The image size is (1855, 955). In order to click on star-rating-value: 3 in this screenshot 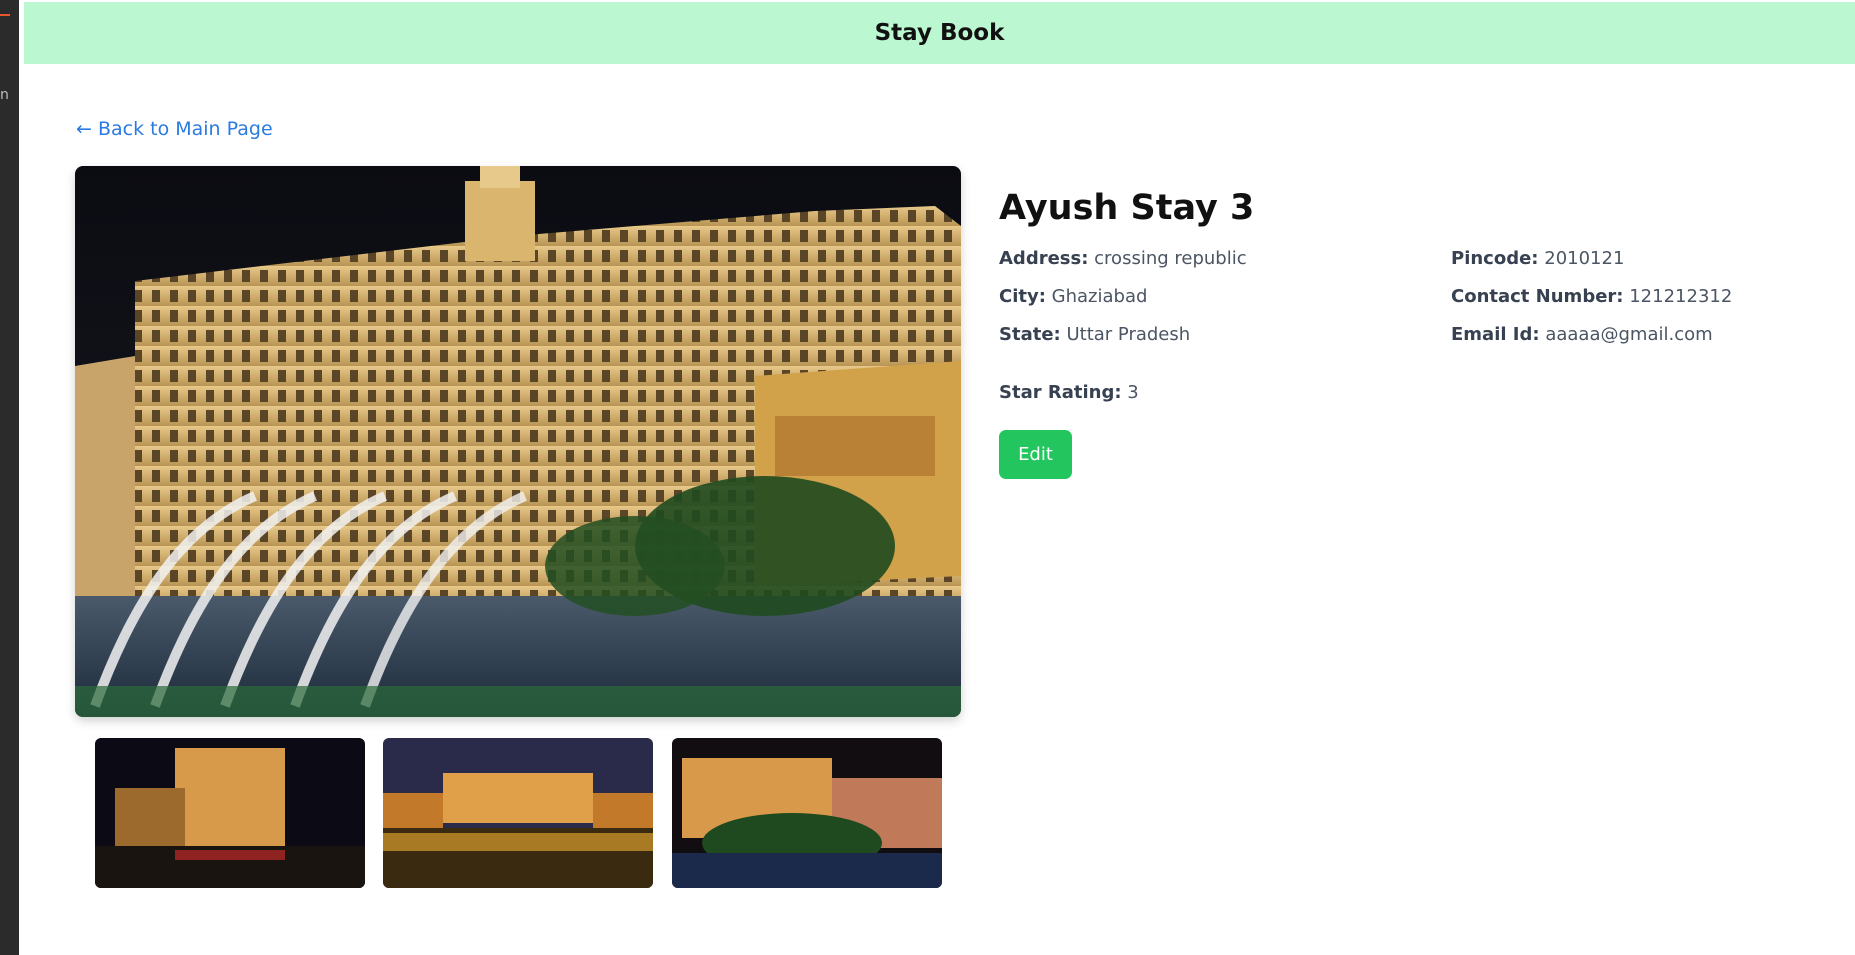, I will do `click(1133, 392)`.